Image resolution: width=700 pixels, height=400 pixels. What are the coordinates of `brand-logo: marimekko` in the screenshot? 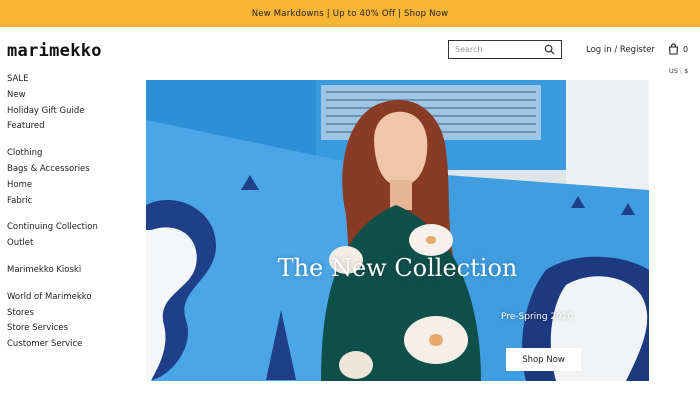 It's located at (54, 51).